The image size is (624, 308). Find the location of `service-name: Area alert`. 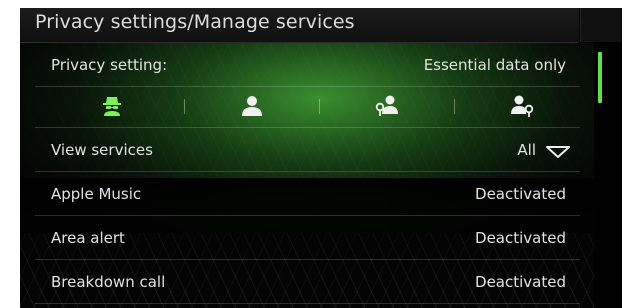

service-name: Area alert is located at coordinates (88, 238).